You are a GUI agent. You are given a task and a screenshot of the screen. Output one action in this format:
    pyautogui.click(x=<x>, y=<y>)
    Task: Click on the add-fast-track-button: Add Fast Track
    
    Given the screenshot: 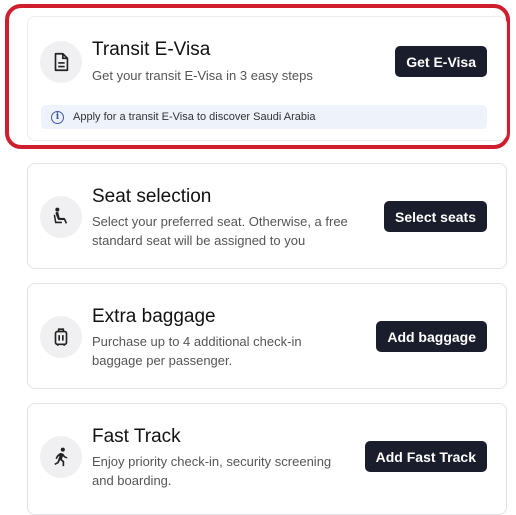 What is the action you would take?
    pyautogui.click(x=425, y=456)
    